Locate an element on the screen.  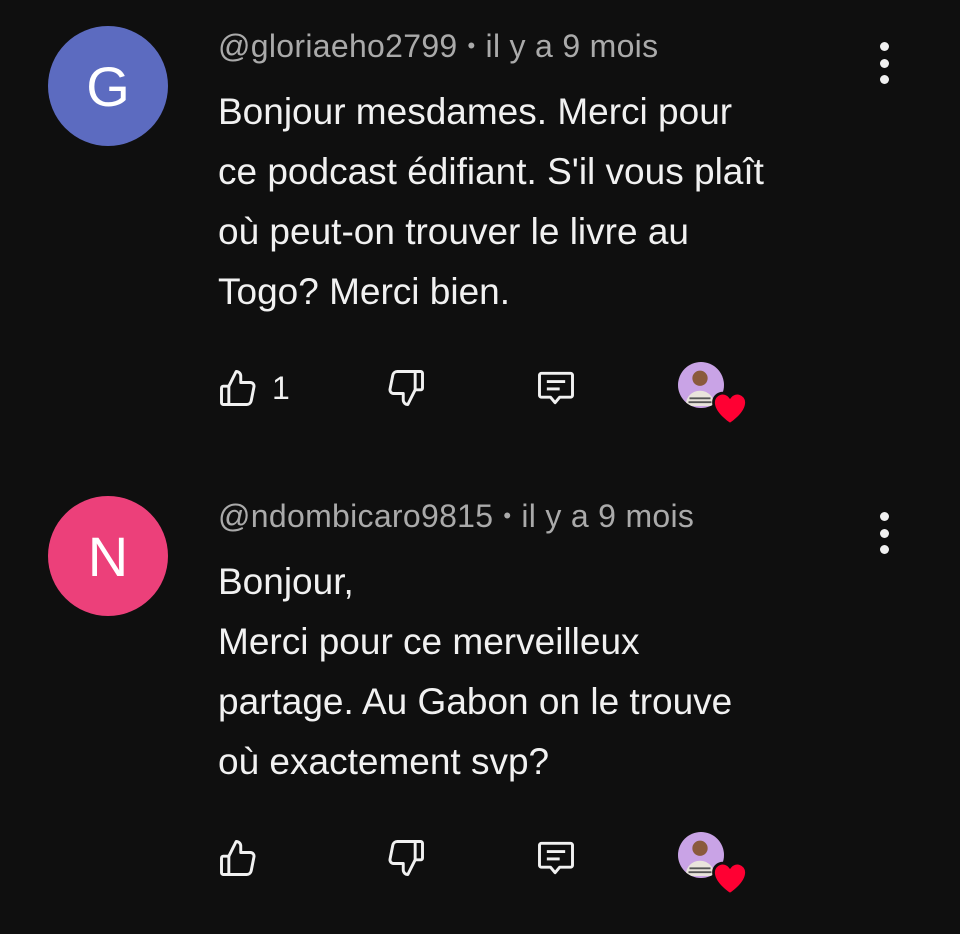
like-count: 1 is located at coordinates (281, 387).